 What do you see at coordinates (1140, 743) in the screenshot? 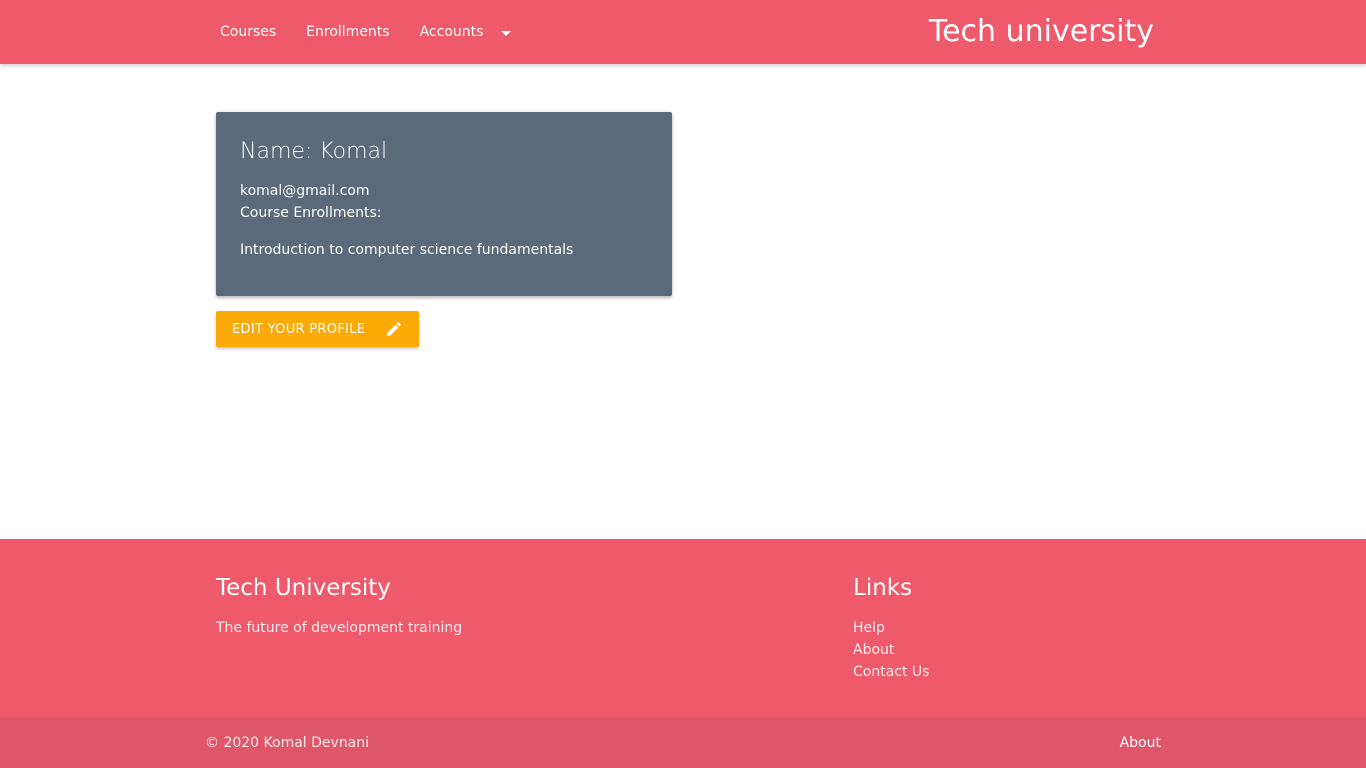
I see `footer-bottom-about-link: About` at bounding box center [1140, 743].